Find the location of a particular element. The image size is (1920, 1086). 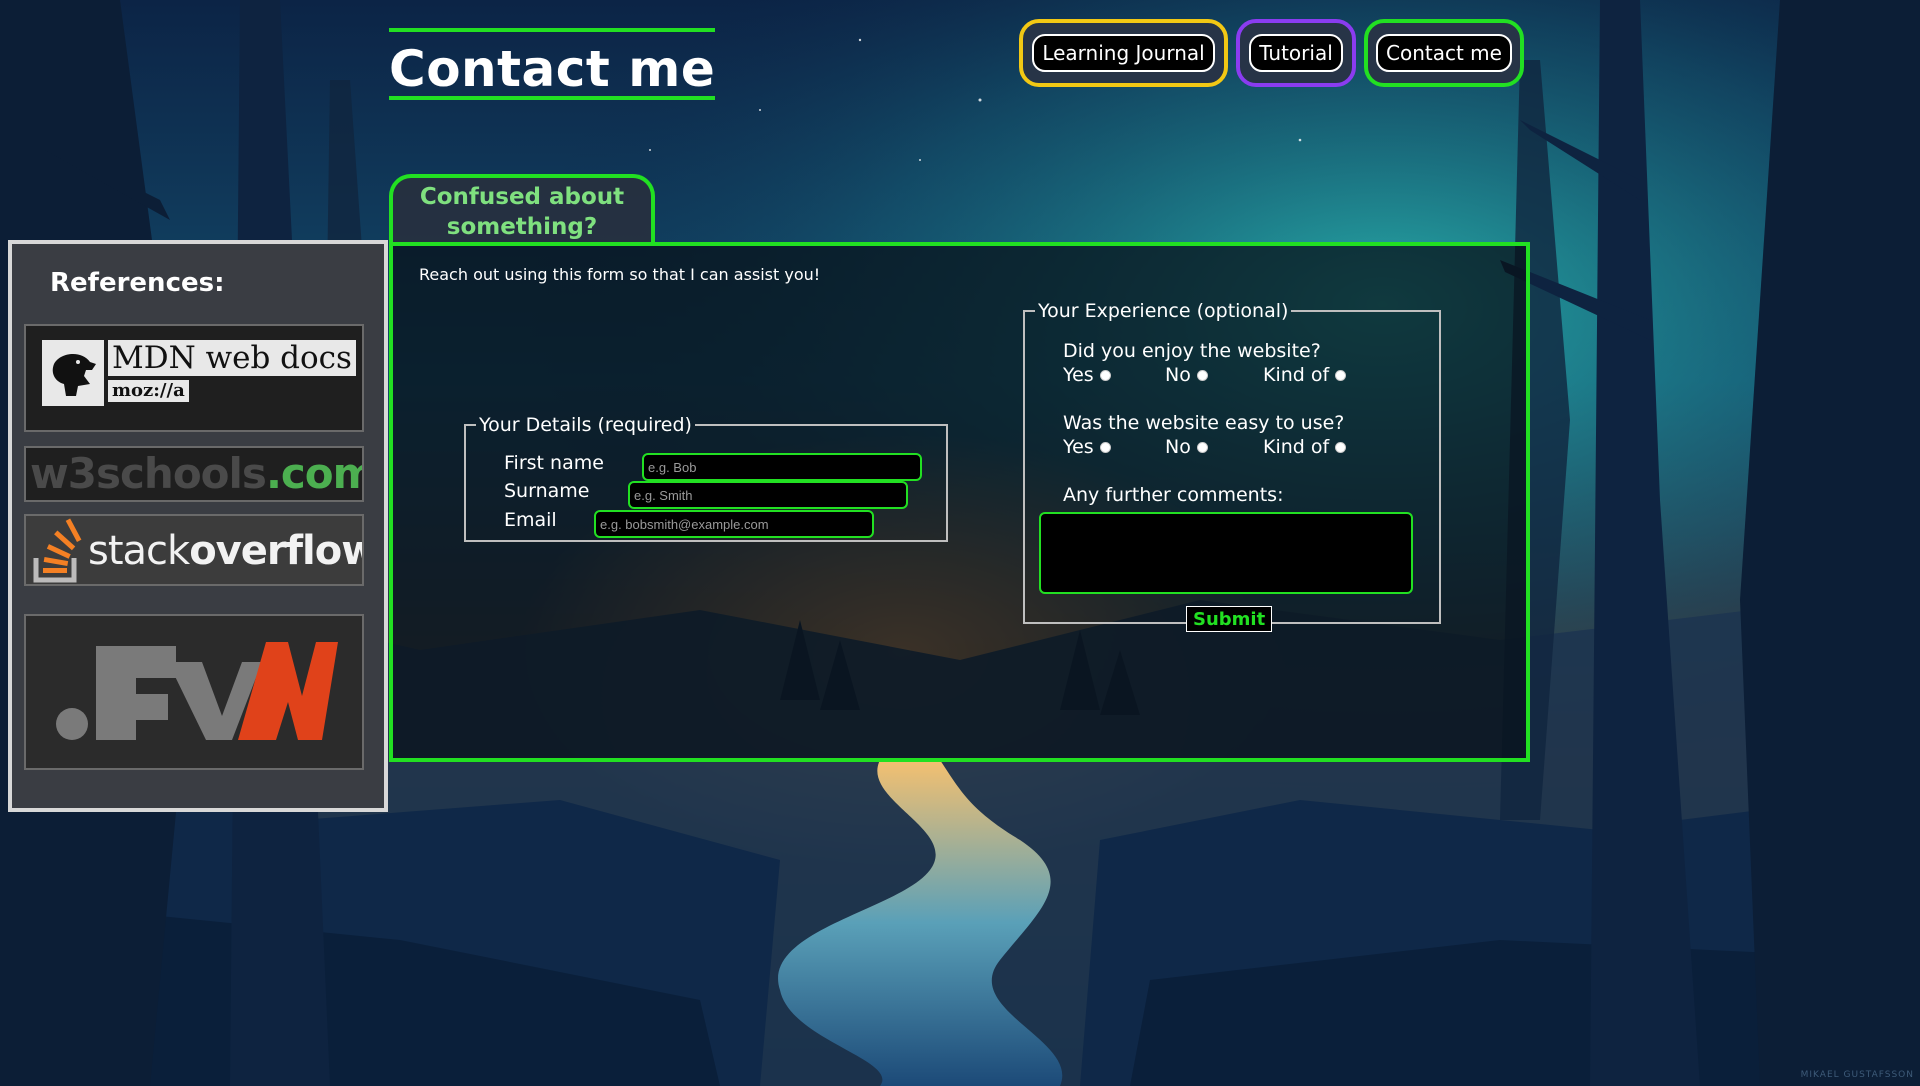

easy-no-radio is located at coordinates (1202, 447).